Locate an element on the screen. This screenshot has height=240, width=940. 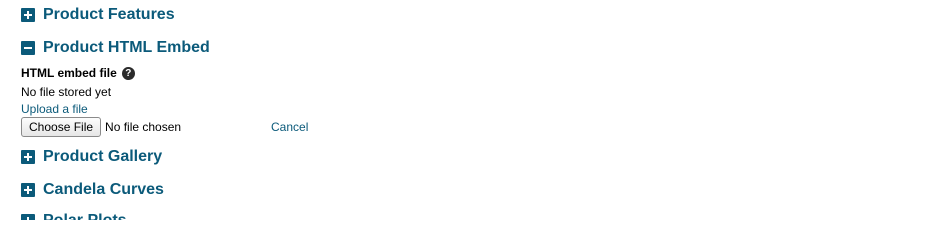
field-label-row: HTML embed file ? is located at coordinates (321, 73).